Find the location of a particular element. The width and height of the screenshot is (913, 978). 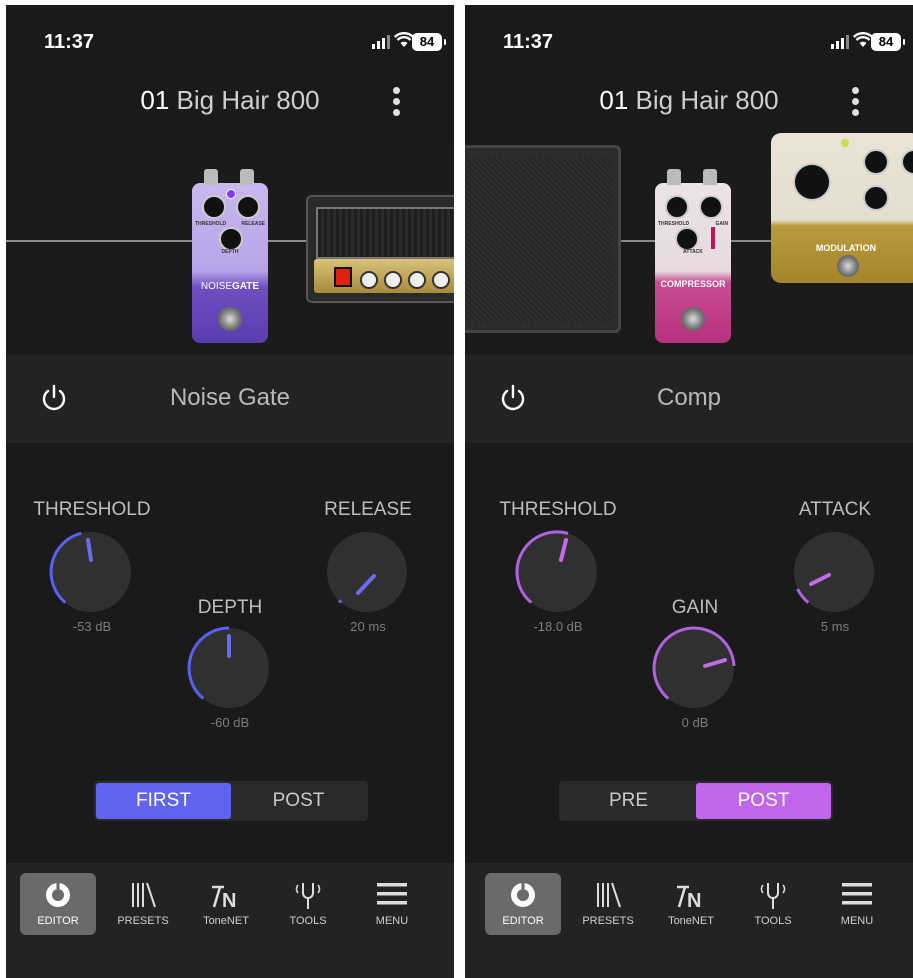

pedal-knob-label: GAIN is located at coordinates (722, 224).